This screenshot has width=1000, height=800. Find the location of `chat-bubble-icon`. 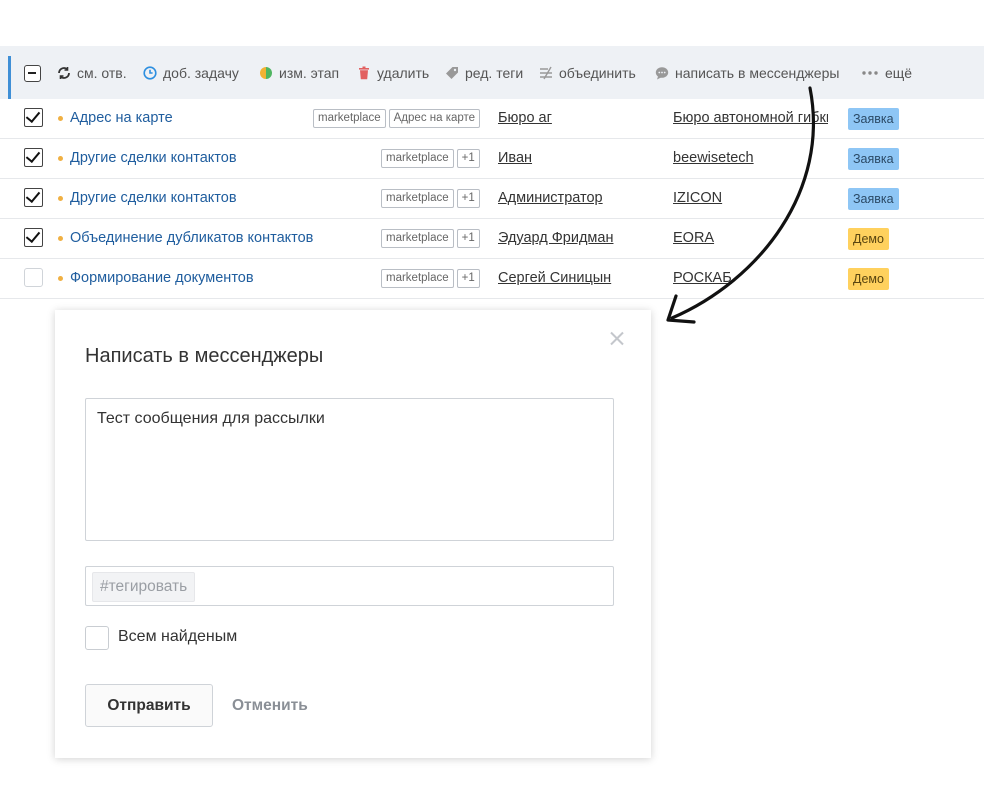

chat-bubble-icon is located at coordinates (662, 73).